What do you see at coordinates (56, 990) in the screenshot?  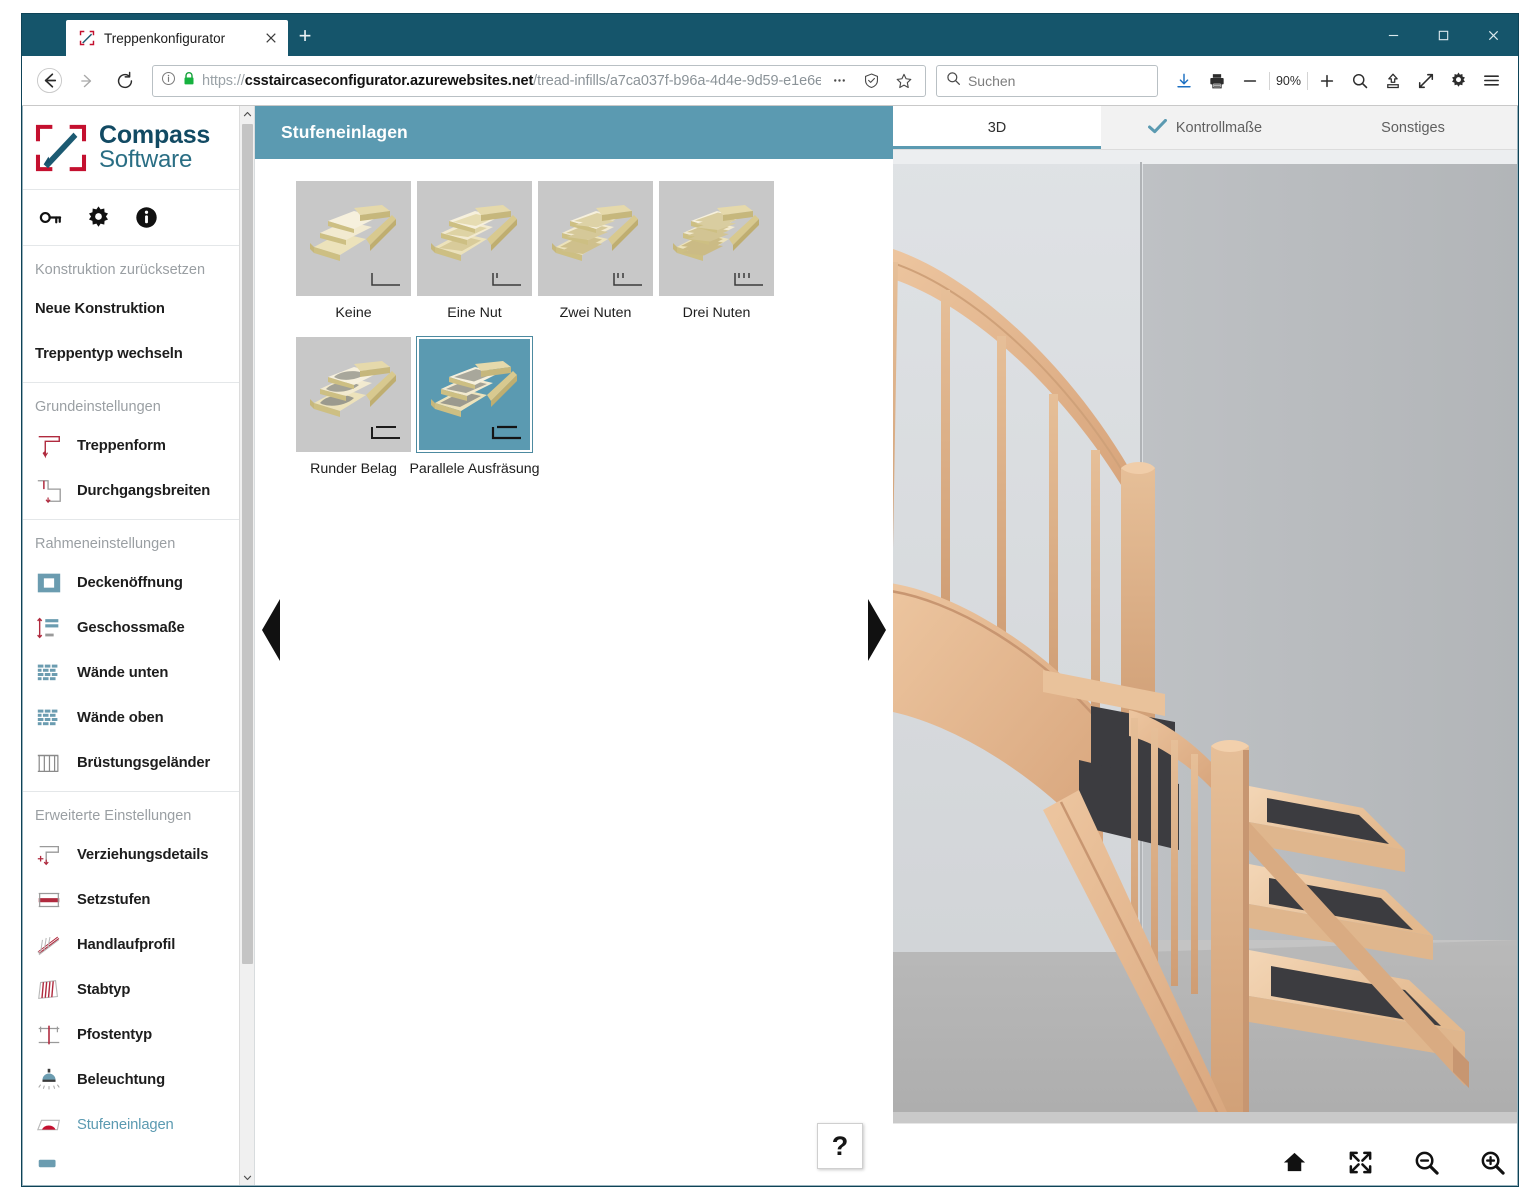 I see `baluster-type-icon` at bounding box center [56, 990].